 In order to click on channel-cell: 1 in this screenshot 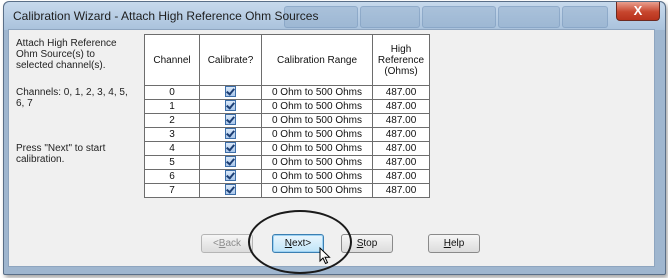, I will do `click(172, 106)`.